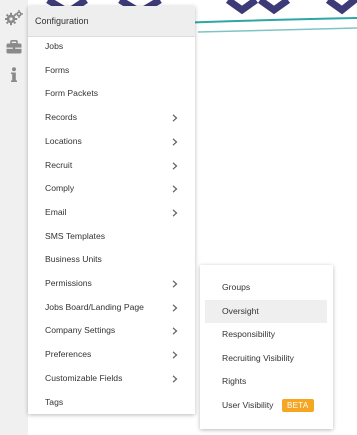  Describe the element at coordinates (111, 47) in the screenshot. I see `menu-item-jobs: Jobs` at that location.